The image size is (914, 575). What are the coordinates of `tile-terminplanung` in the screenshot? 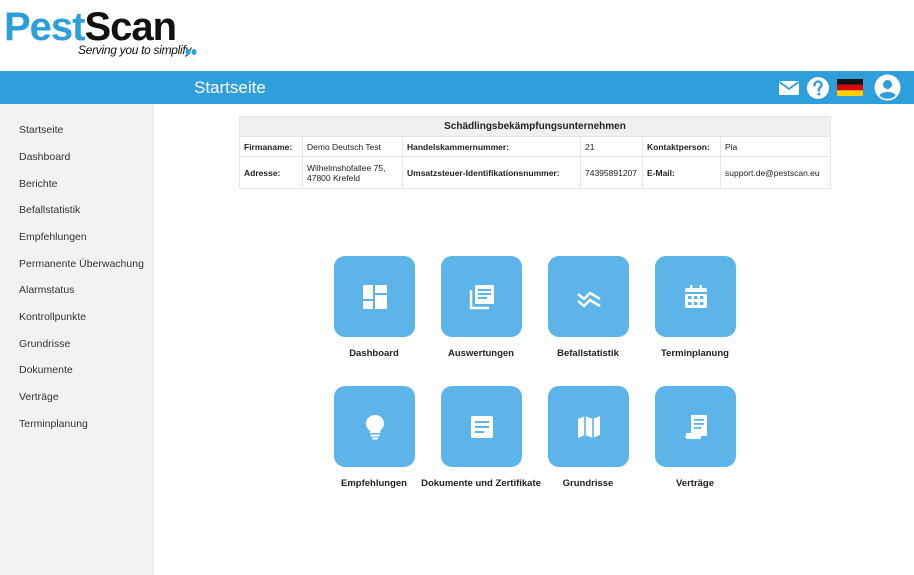 It's located at (695, 296).